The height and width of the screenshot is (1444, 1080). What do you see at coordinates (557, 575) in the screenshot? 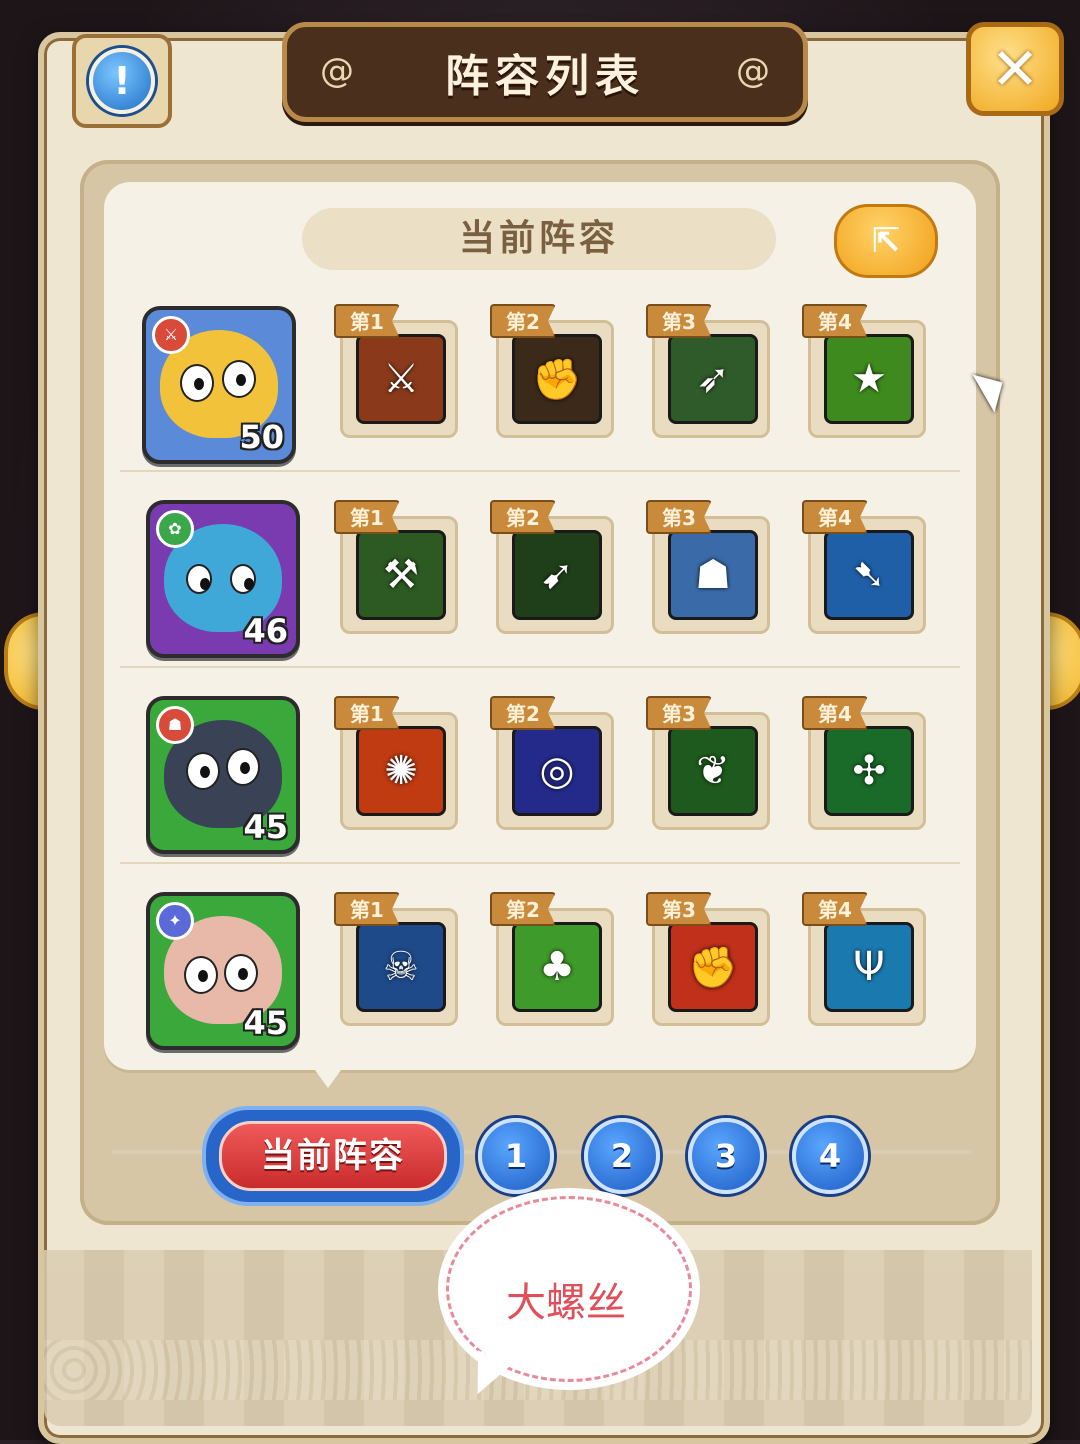
I see `green-spear-icon: ➹` at bounding box center [557, 575].